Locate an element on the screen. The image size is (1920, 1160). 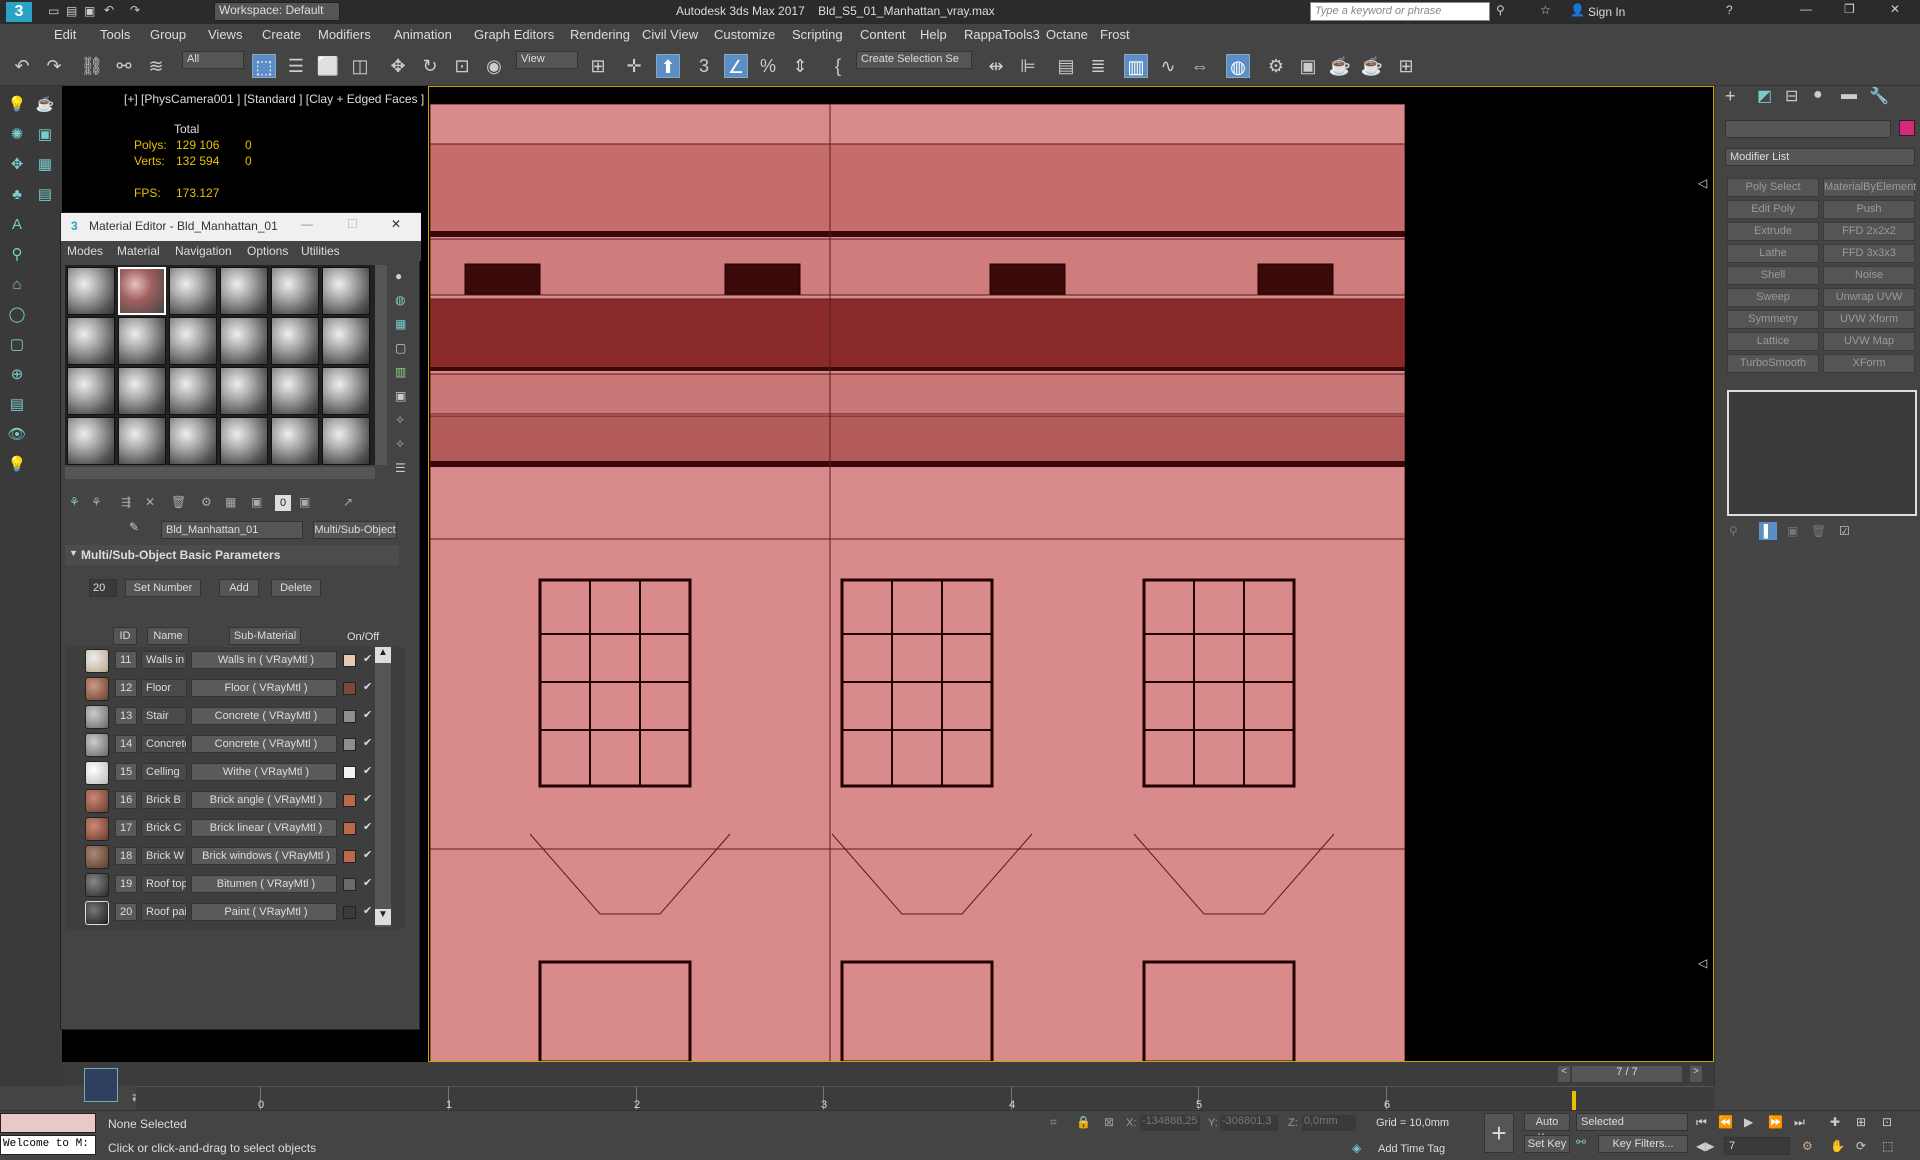
render-iterative-icon: ☕ is located at coordinates (1372, 66).